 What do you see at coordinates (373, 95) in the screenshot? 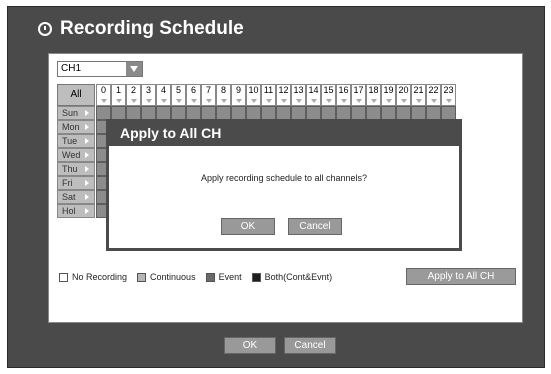
I see `hour-header: 18` at bounding box center [373, 95].